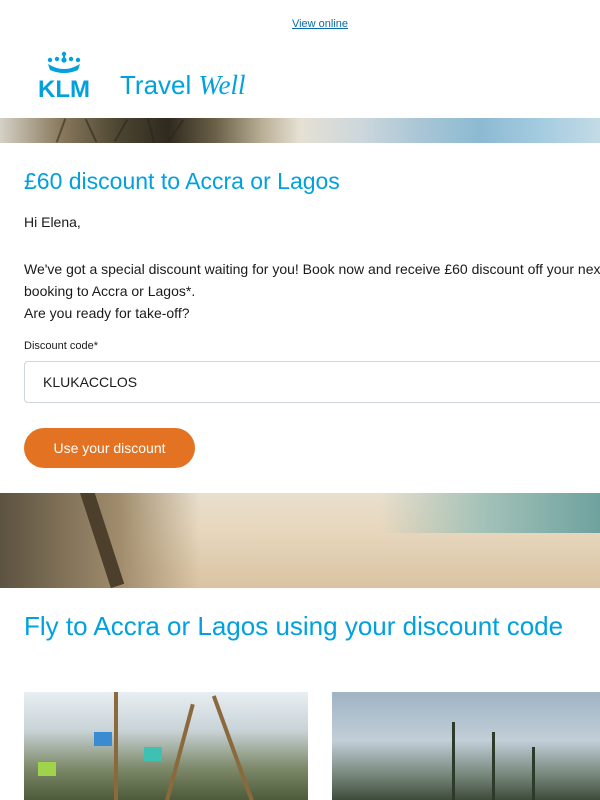 This screenshot has height=800, width=600. I want to click on klm-wordmark: KLM, so click(64, 88).